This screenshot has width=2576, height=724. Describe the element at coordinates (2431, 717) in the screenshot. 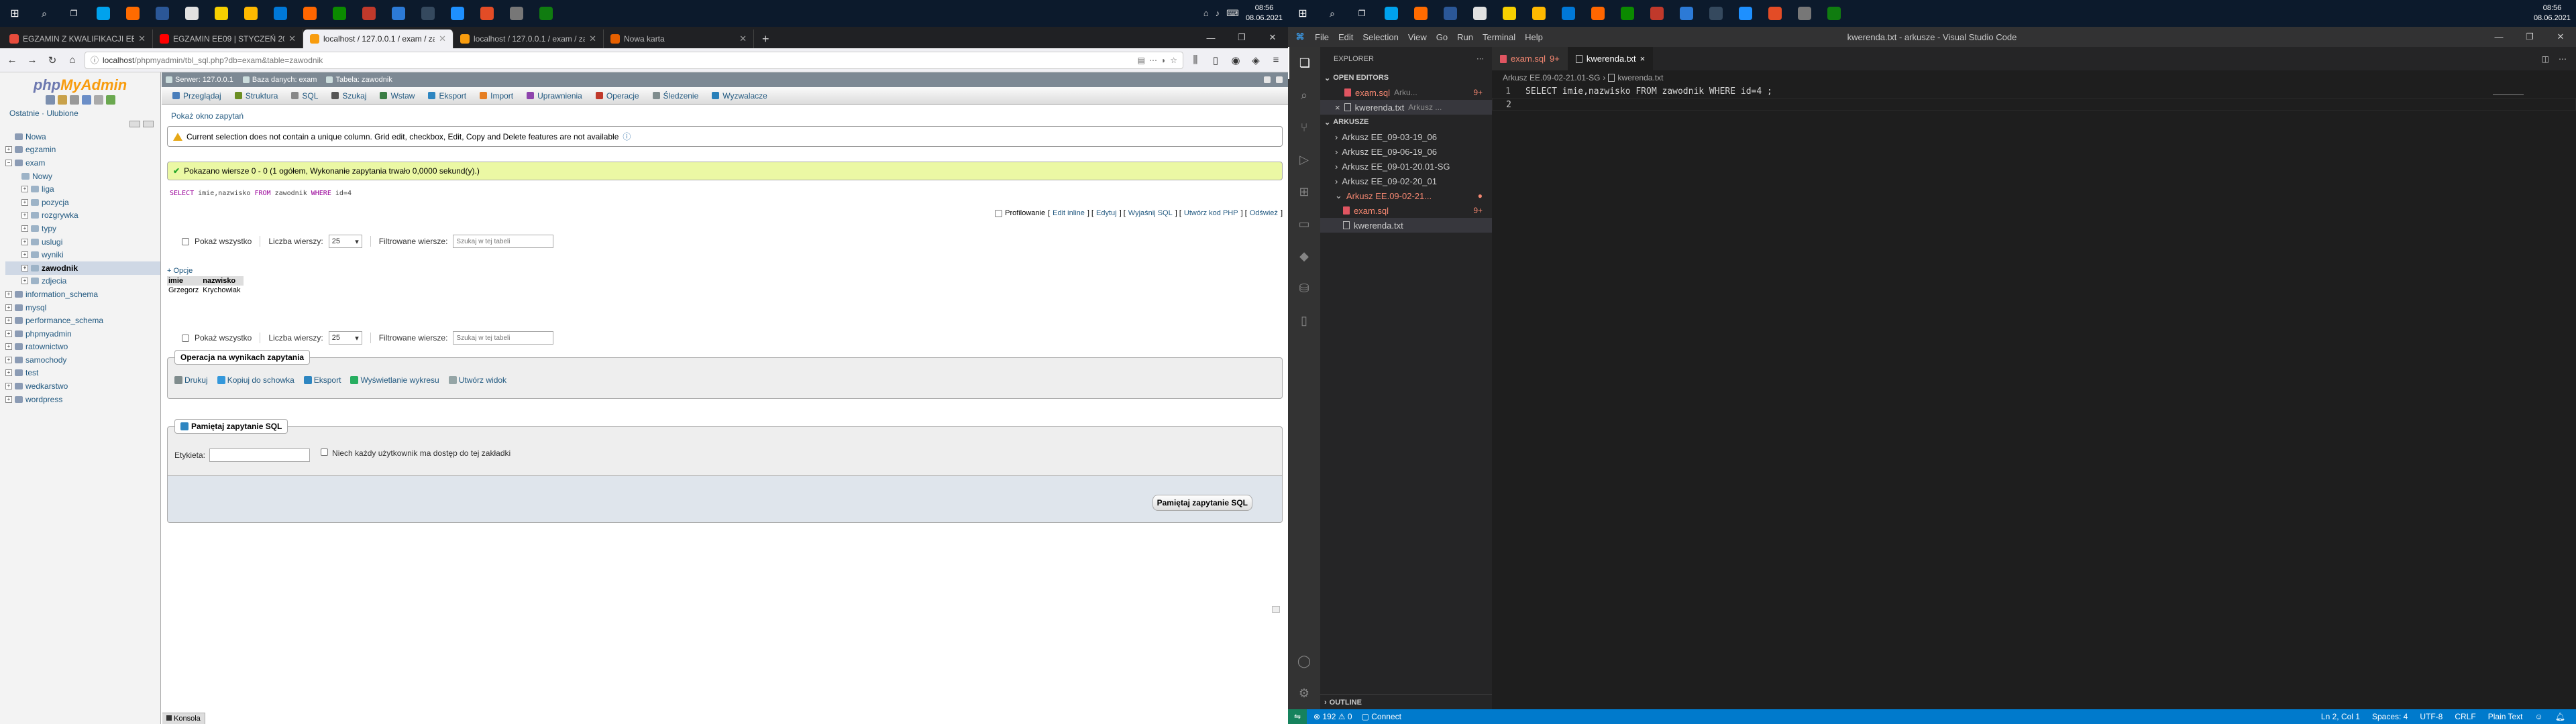

I see `encoding-status: UTF-8` at that location.